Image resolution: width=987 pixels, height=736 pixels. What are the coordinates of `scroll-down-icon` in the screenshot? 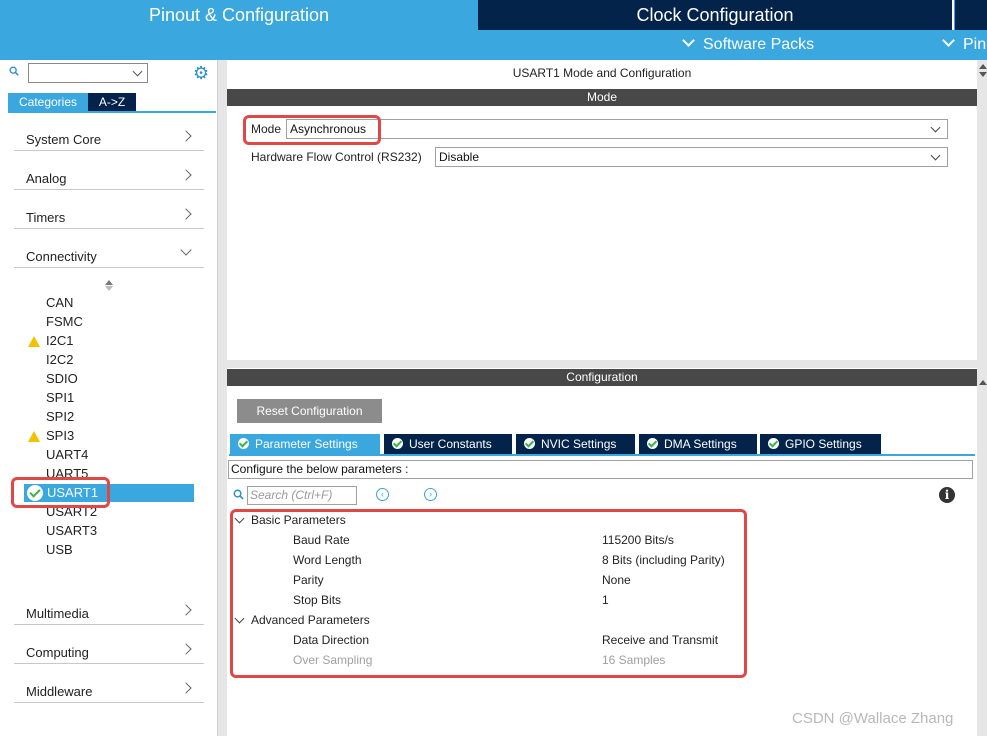 It's located at (983, 74).